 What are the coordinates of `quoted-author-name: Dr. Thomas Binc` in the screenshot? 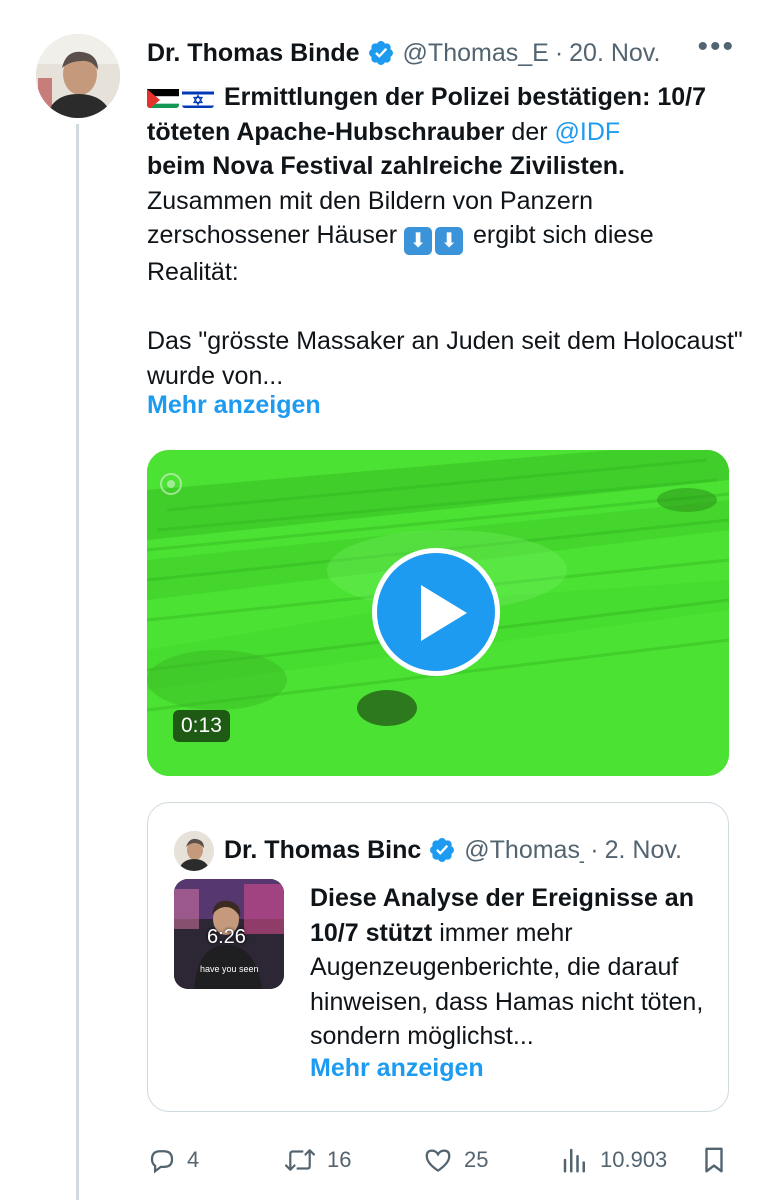 It's located at (323, 849).